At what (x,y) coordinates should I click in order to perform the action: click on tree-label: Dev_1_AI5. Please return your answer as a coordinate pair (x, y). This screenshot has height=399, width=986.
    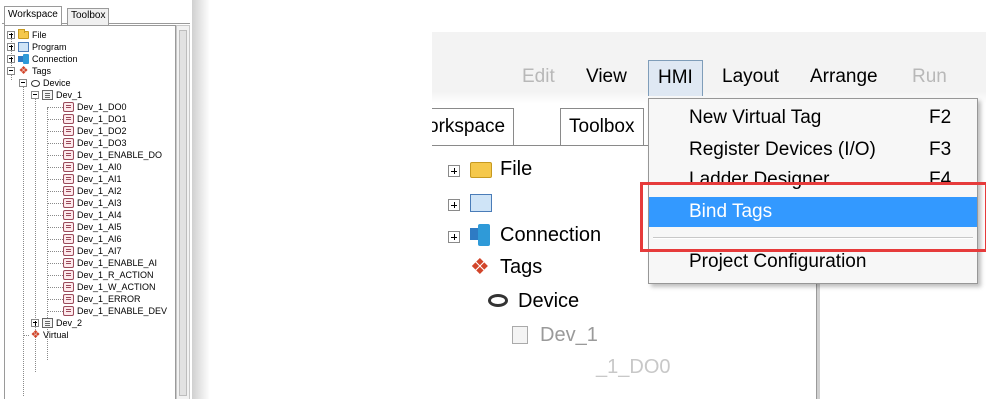
    Looking at the image, I should click on (99, 227).